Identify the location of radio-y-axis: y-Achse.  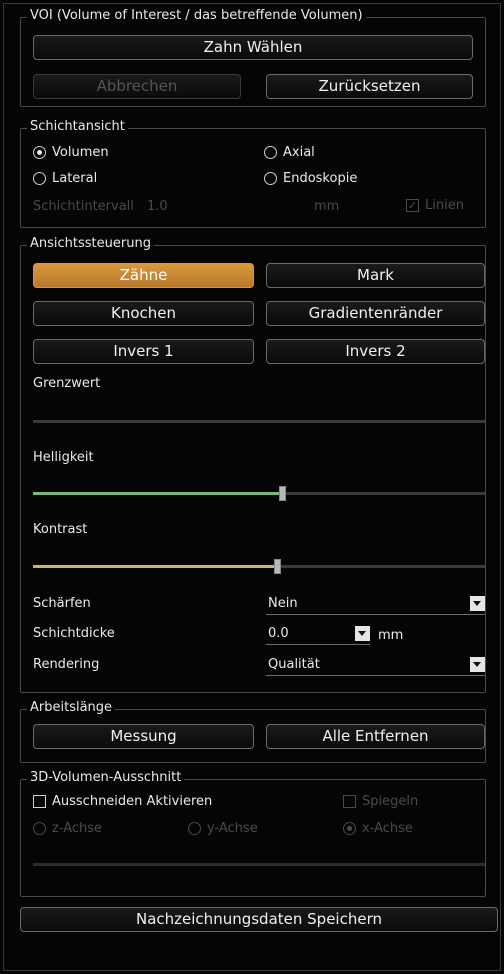
(223, 828).